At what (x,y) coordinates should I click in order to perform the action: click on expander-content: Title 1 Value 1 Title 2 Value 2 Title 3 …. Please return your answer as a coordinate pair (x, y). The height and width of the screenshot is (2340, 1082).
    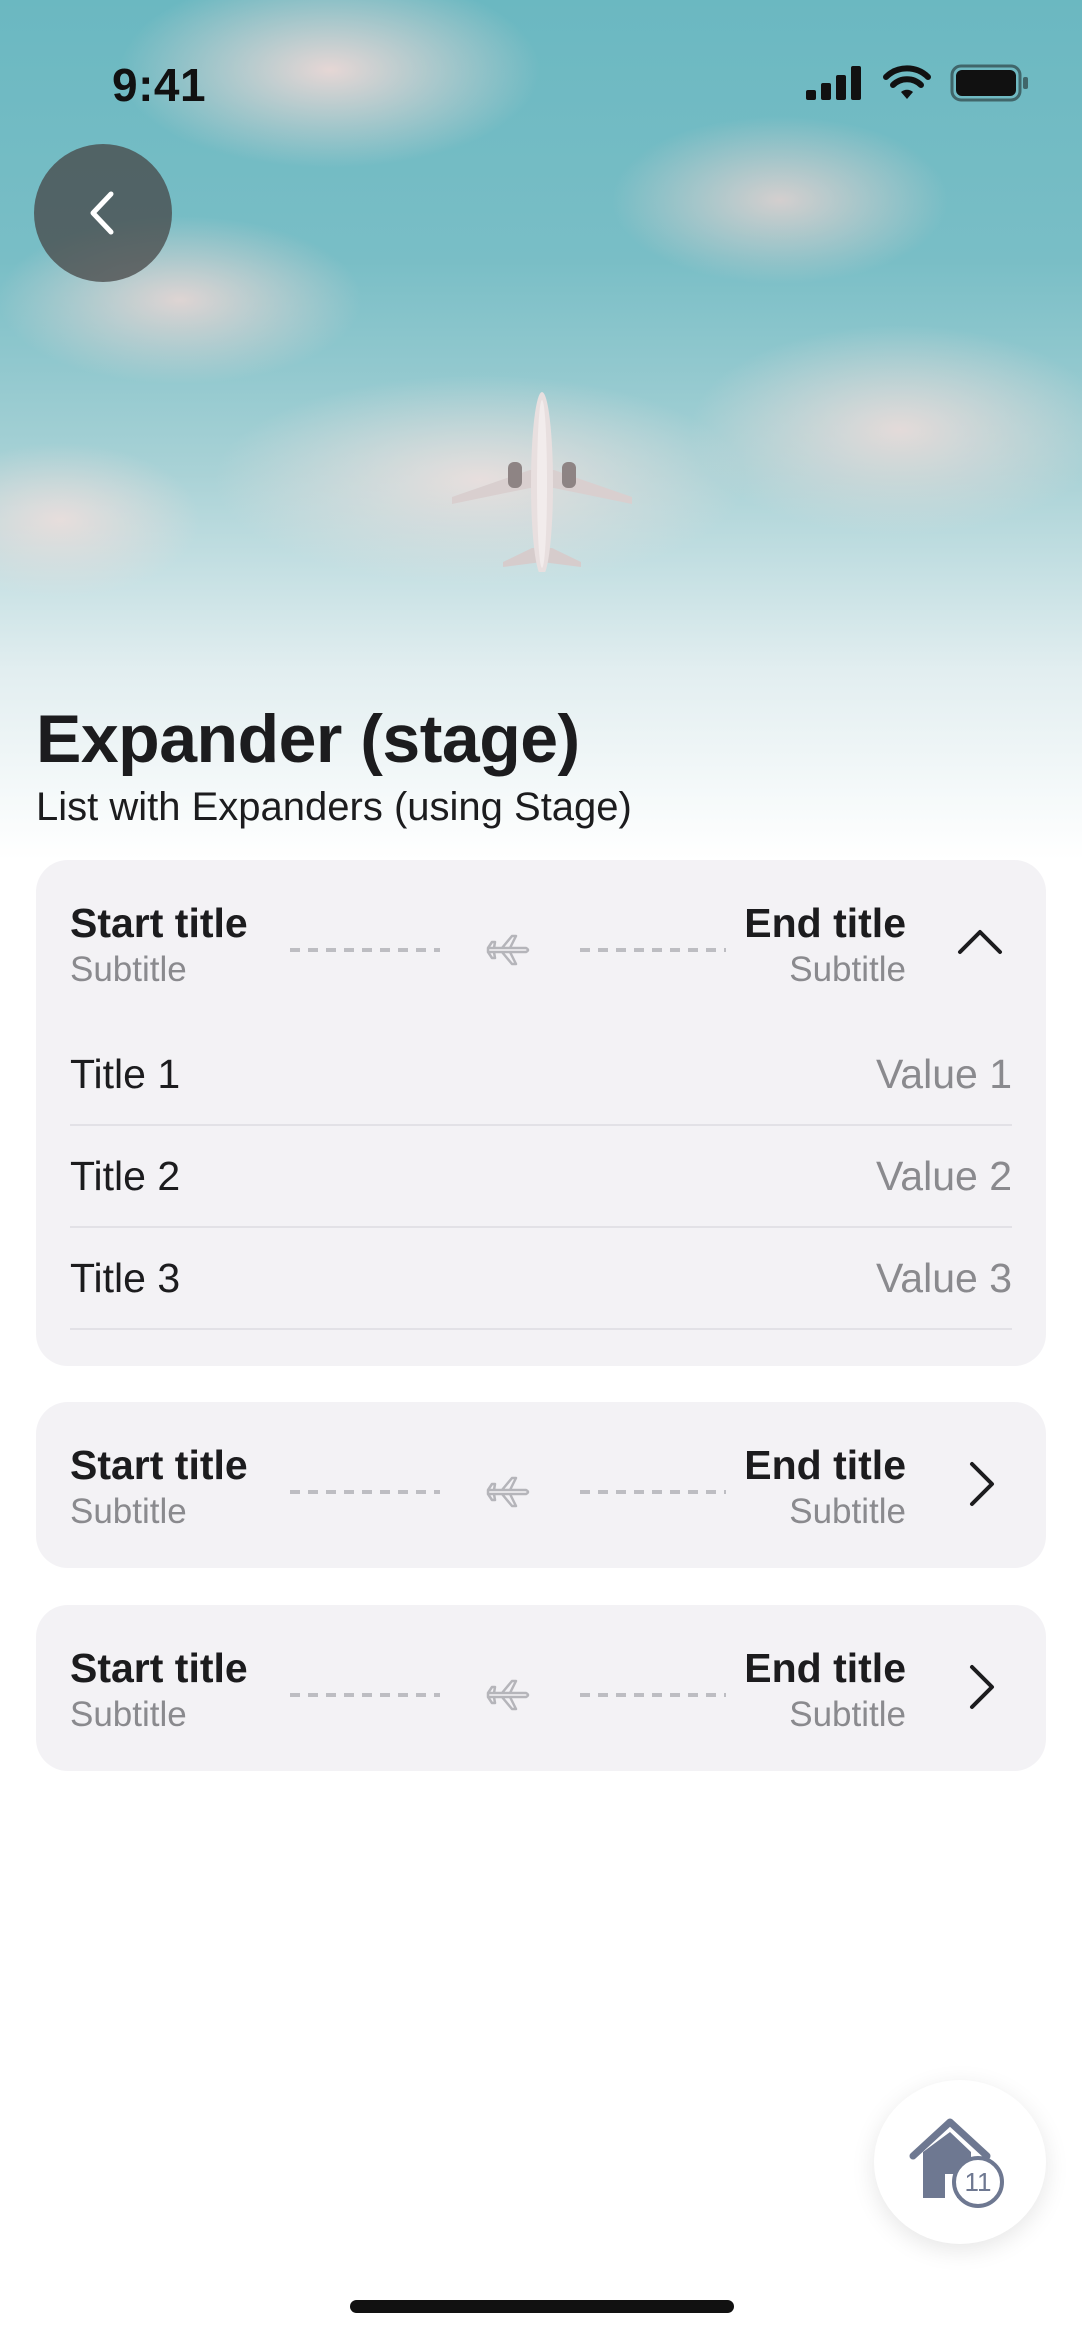
    Looking at the image, I should click on (541, 1195).